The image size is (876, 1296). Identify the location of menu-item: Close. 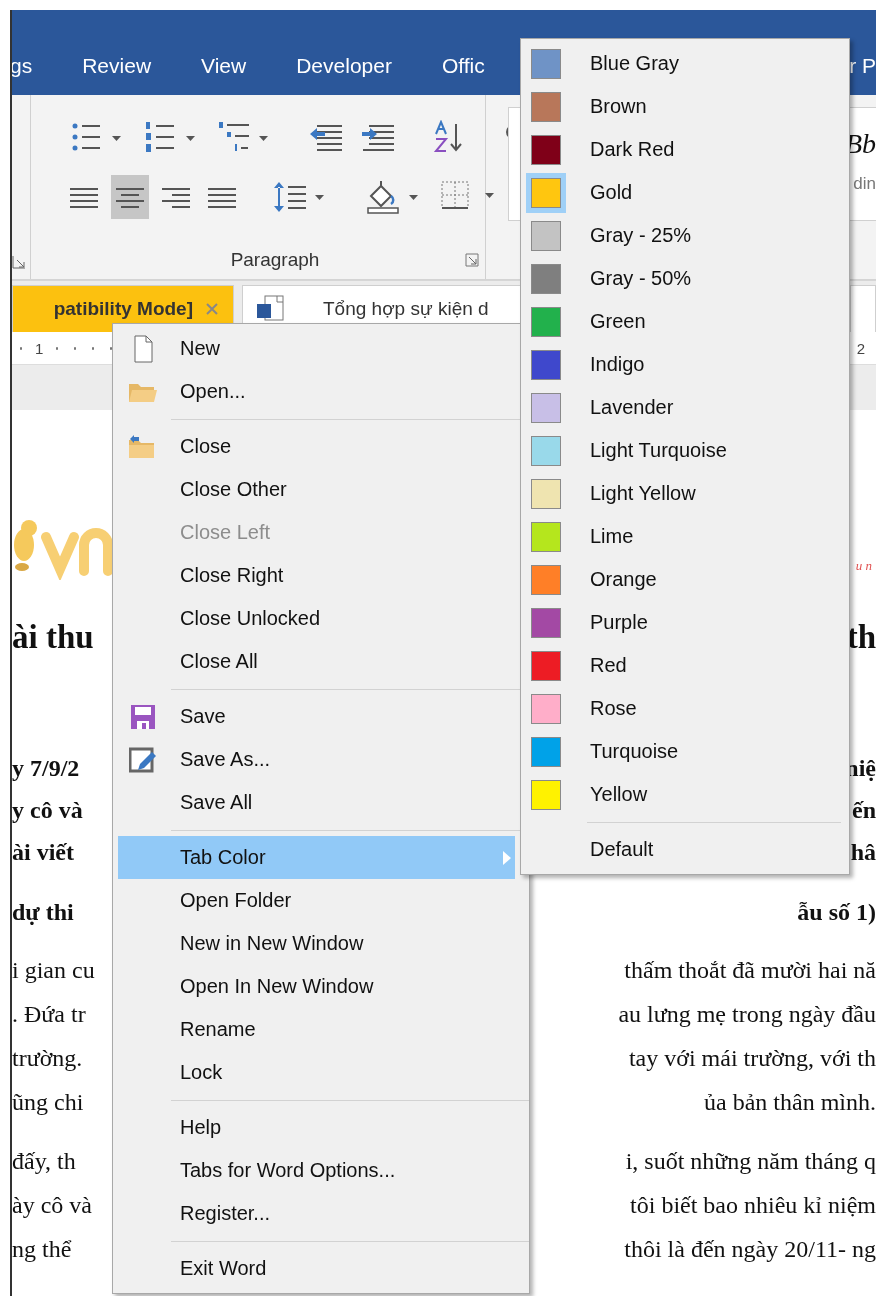
(316, 446).